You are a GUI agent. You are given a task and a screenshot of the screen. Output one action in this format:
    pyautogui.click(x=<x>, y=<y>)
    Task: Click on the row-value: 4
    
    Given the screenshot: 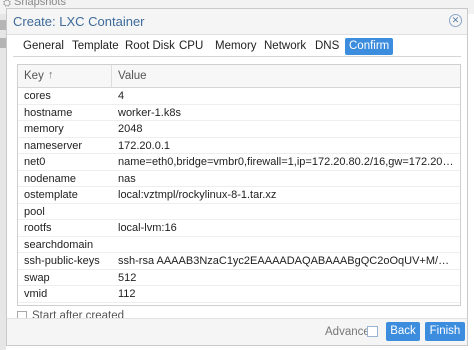 What is the action you would take?
    pyautogui.click(x=121, y=96)
    